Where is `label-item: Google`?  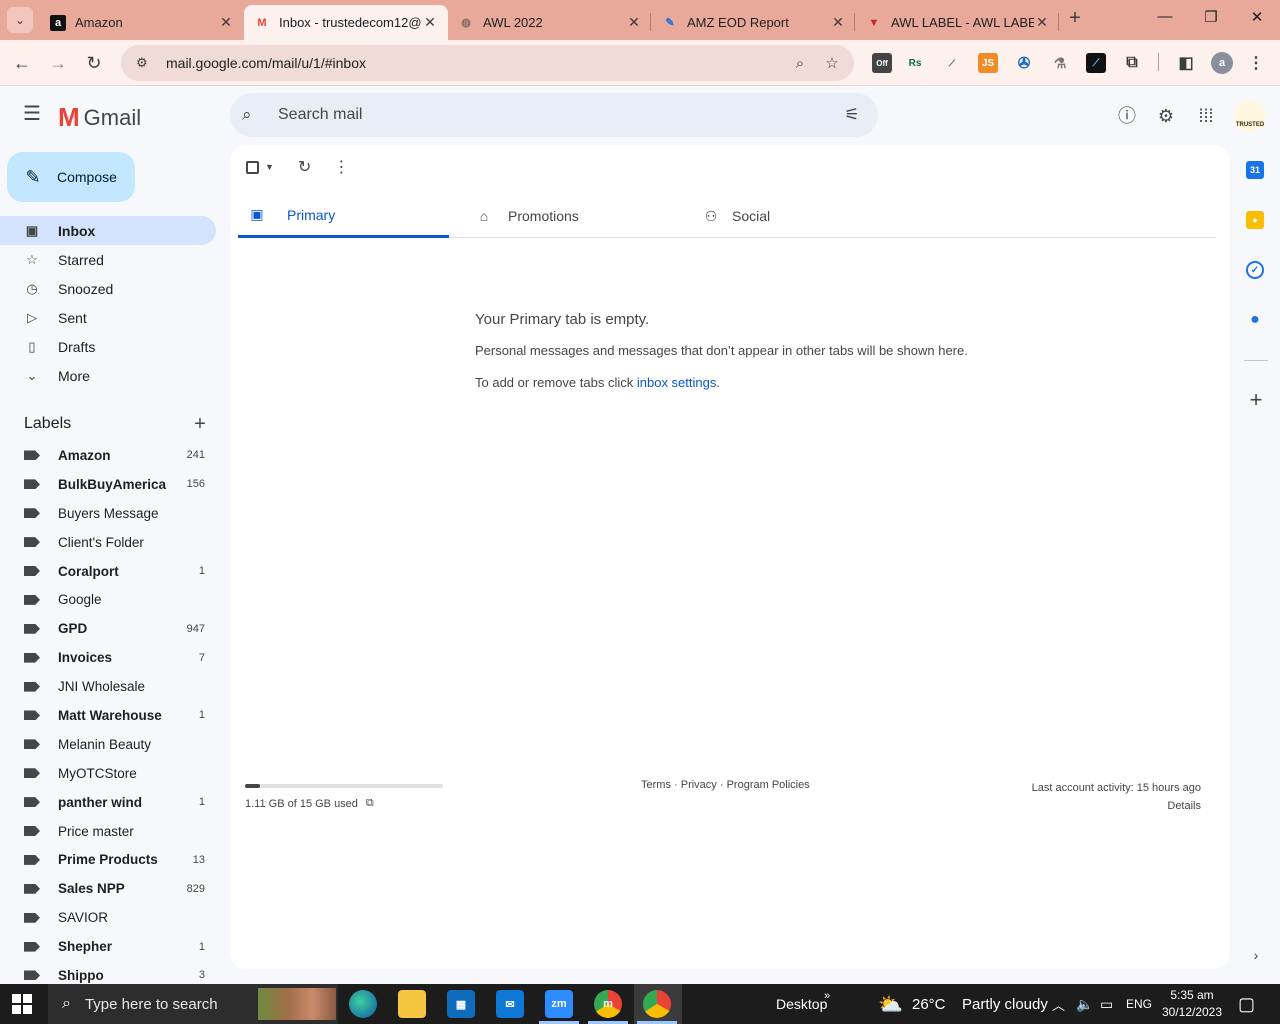
label-item: Google is located at coordinates (108, 599).